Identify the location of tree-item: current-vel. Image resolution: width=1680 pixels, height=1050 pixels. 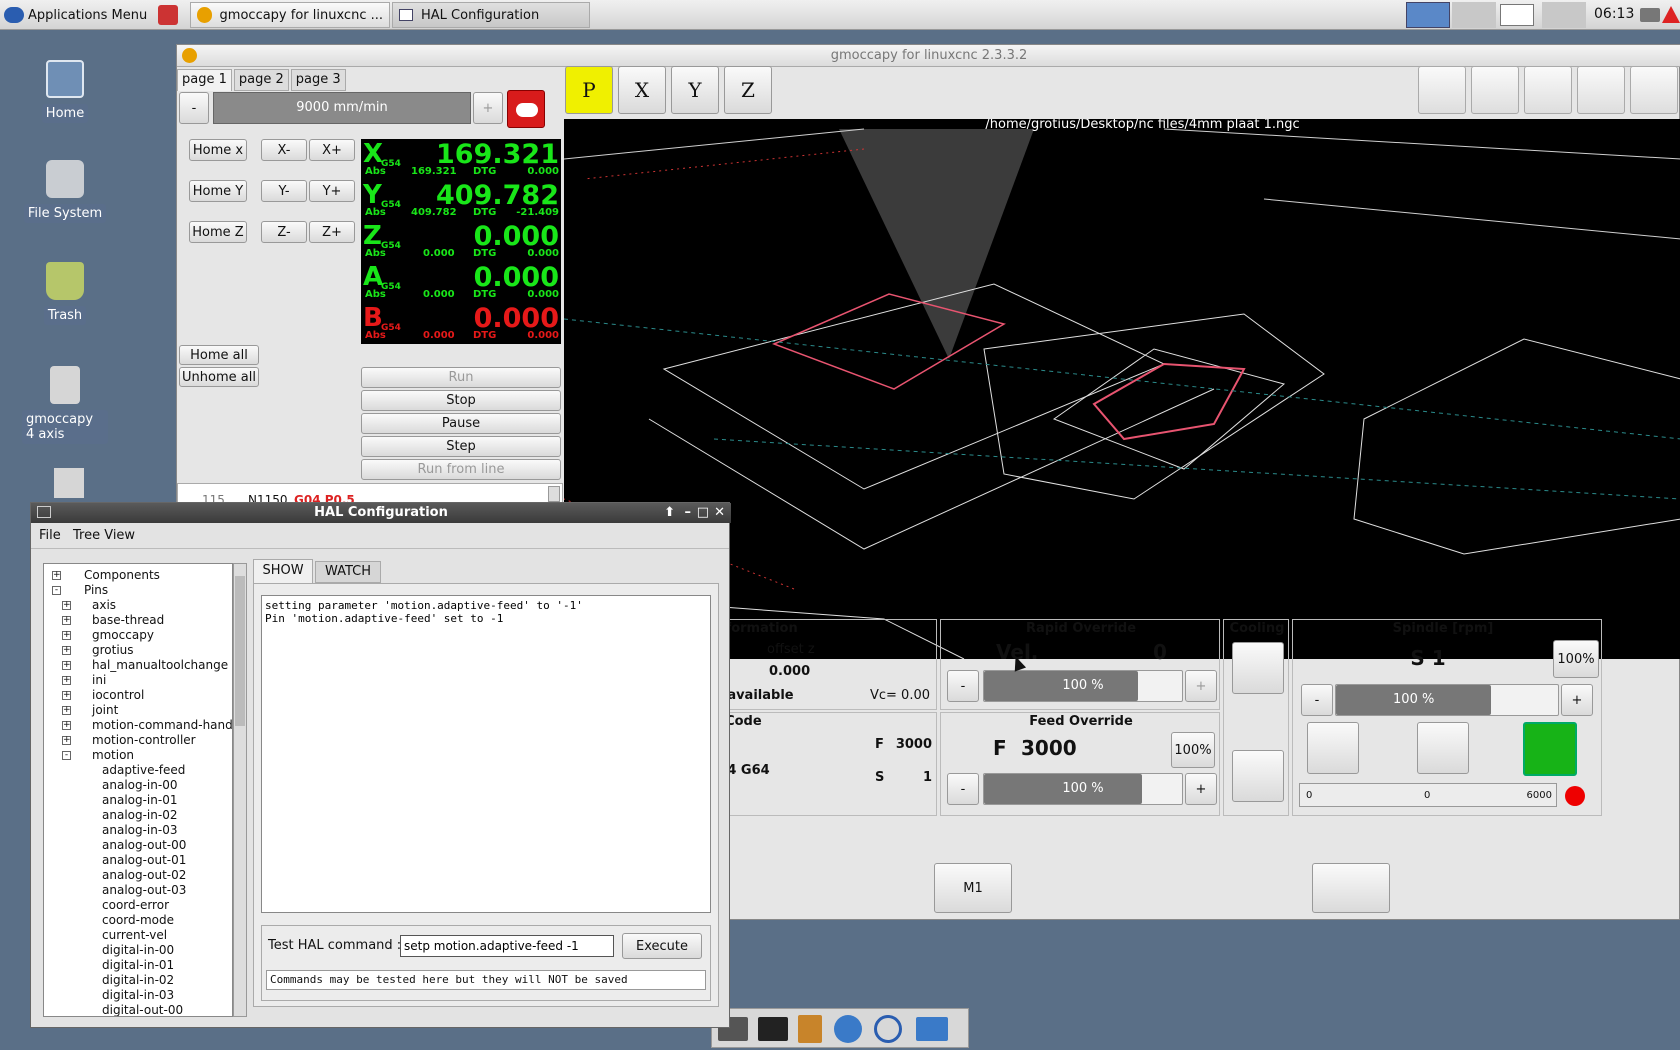
(134, 935).